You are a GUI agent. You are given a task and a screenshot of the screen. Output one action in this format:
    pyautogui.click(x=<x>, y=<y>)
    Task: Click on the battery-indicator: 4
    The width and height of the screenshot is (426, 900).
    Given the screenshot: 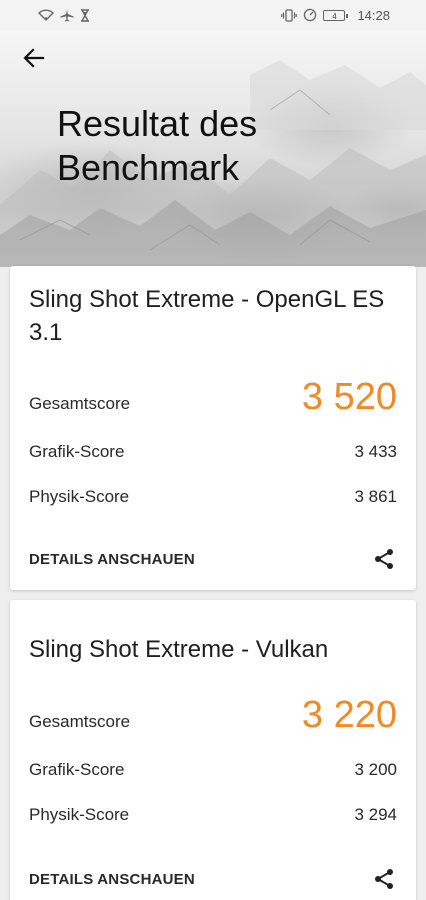 What is the action you would take?
    pyautogui.click(x=336, y=15)
    